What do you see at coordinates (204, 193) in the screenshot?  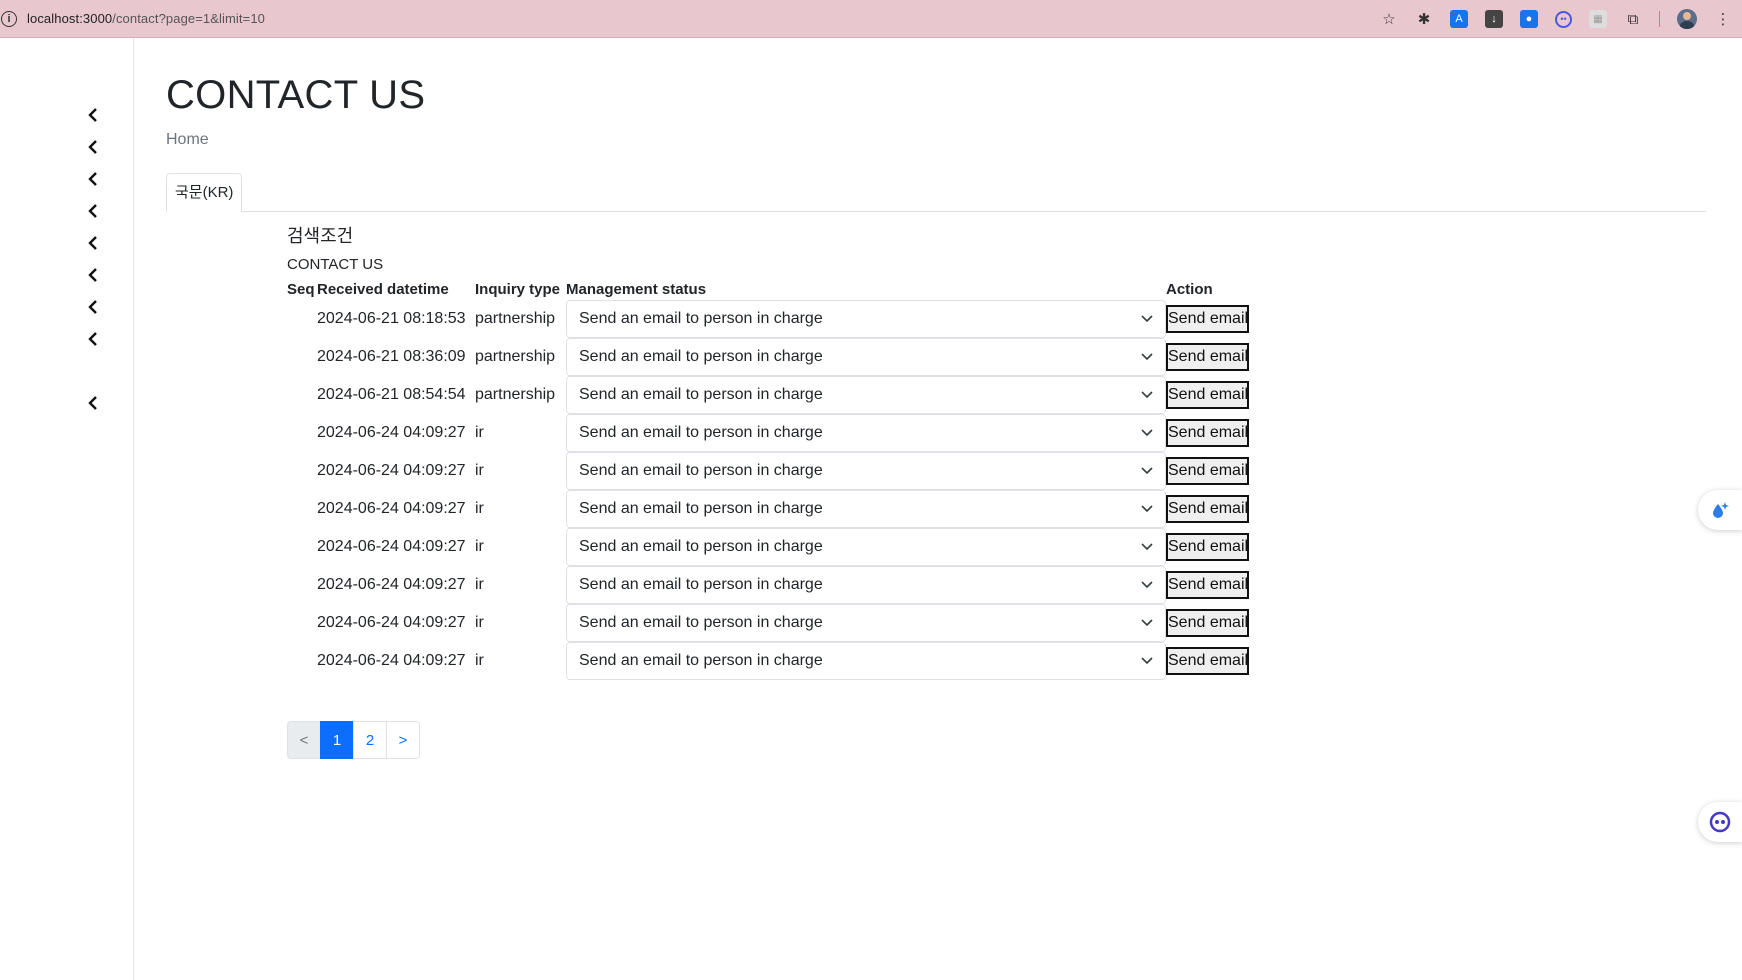 I see `tab-kr: 국문(KR)` at bounding box center [204, 193].